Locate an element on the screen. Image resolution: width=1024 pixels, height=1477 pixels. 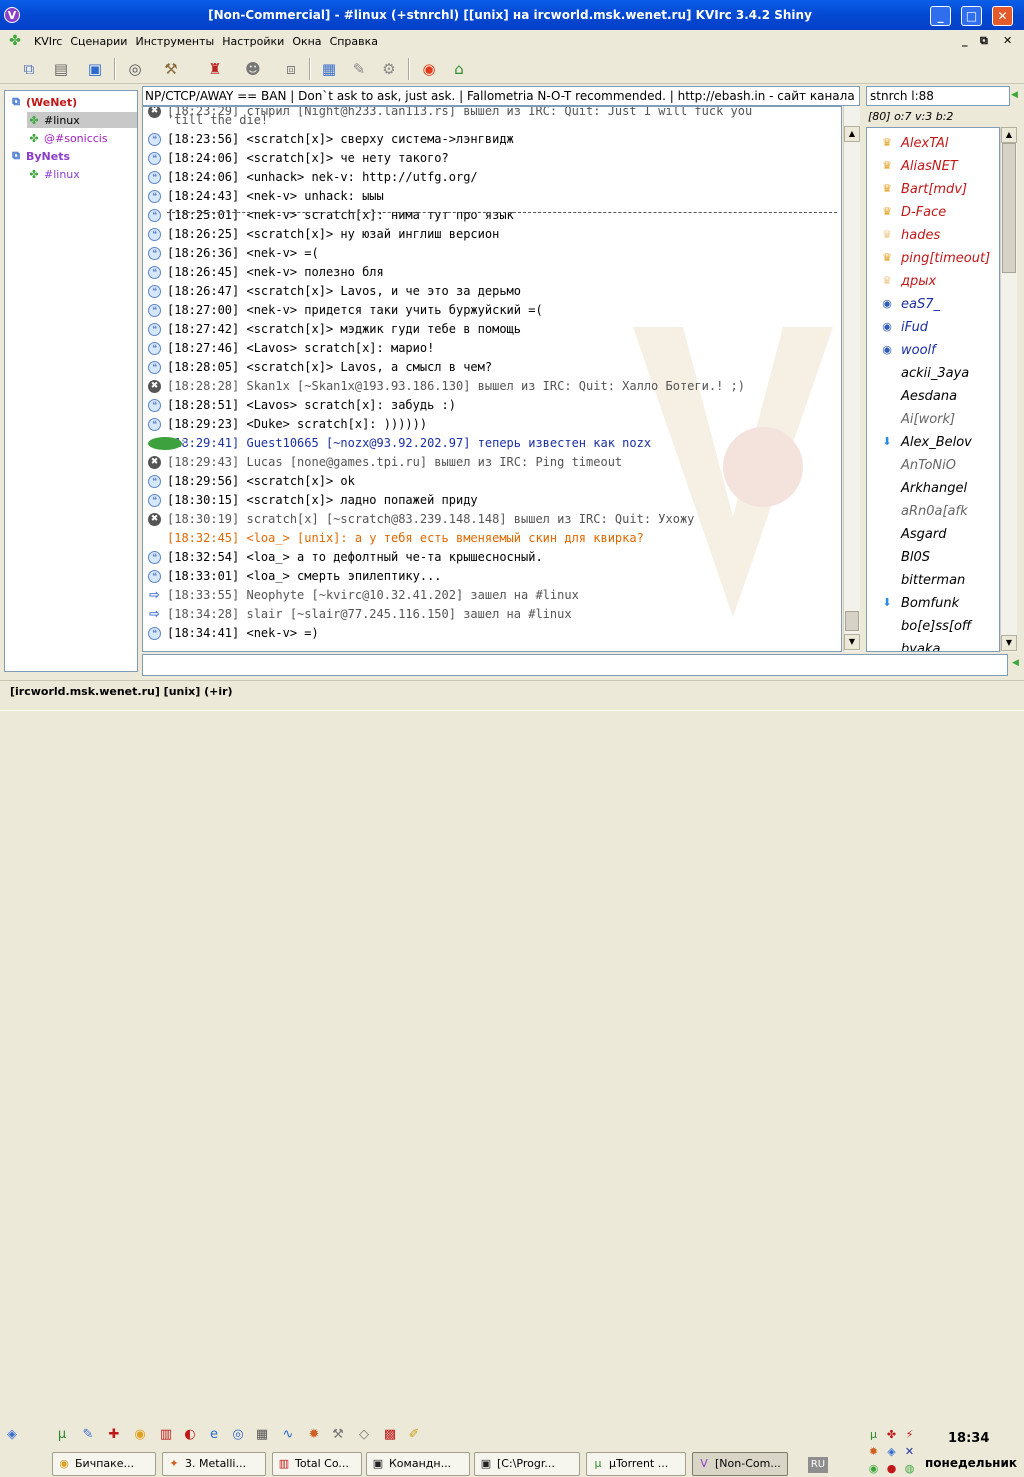
alert-tray-icon: ⚡ is located at coordinates (909, 1434).